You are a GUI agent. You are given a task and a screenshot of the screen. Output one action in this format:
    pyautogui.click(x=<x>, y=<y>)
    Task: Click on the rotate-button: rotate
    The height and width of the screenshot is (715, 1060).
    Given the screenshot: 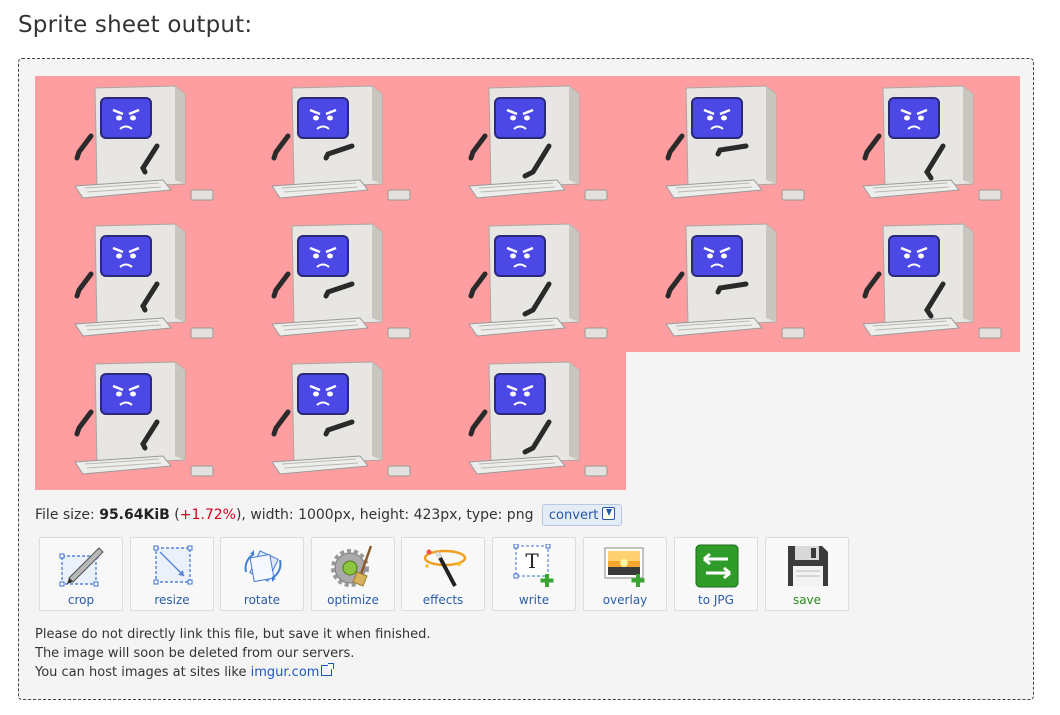 What is the action you would take?
    pyautogui.click(x=262, y=574)
    